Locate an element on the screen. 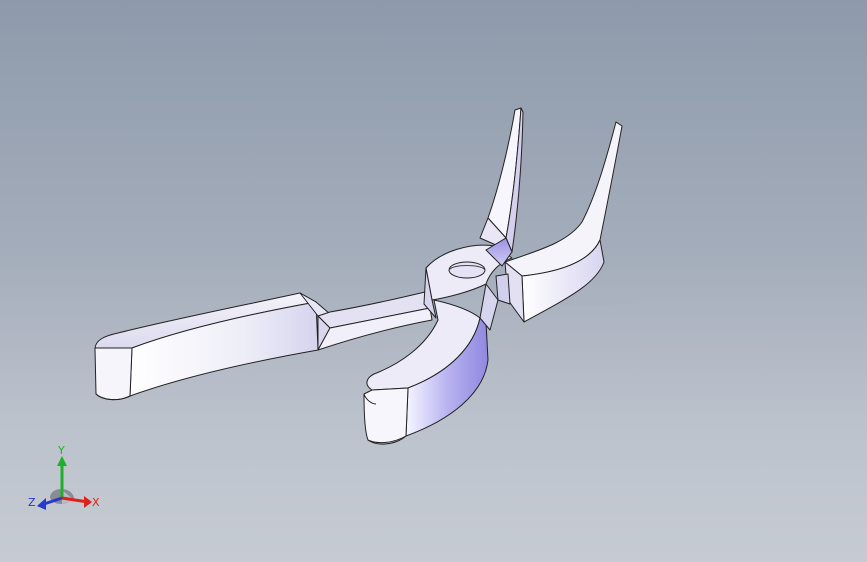  axis-triad-graphic: Y X Z is located at coordinates (64, 477).